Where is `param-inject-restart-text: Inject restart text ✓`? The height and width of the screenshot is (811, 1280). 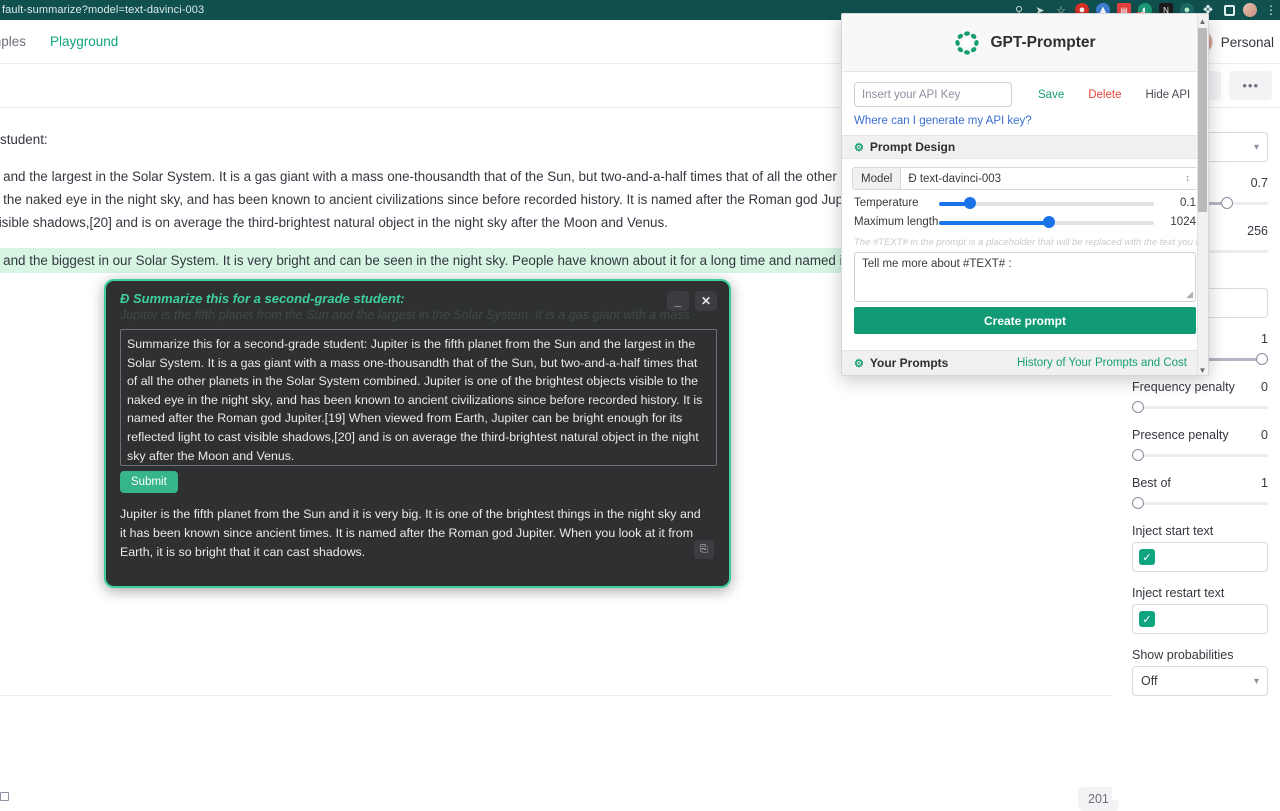
param-inject-restart-text: Inject restart text ✓ is located at coordinates (1200, 610).